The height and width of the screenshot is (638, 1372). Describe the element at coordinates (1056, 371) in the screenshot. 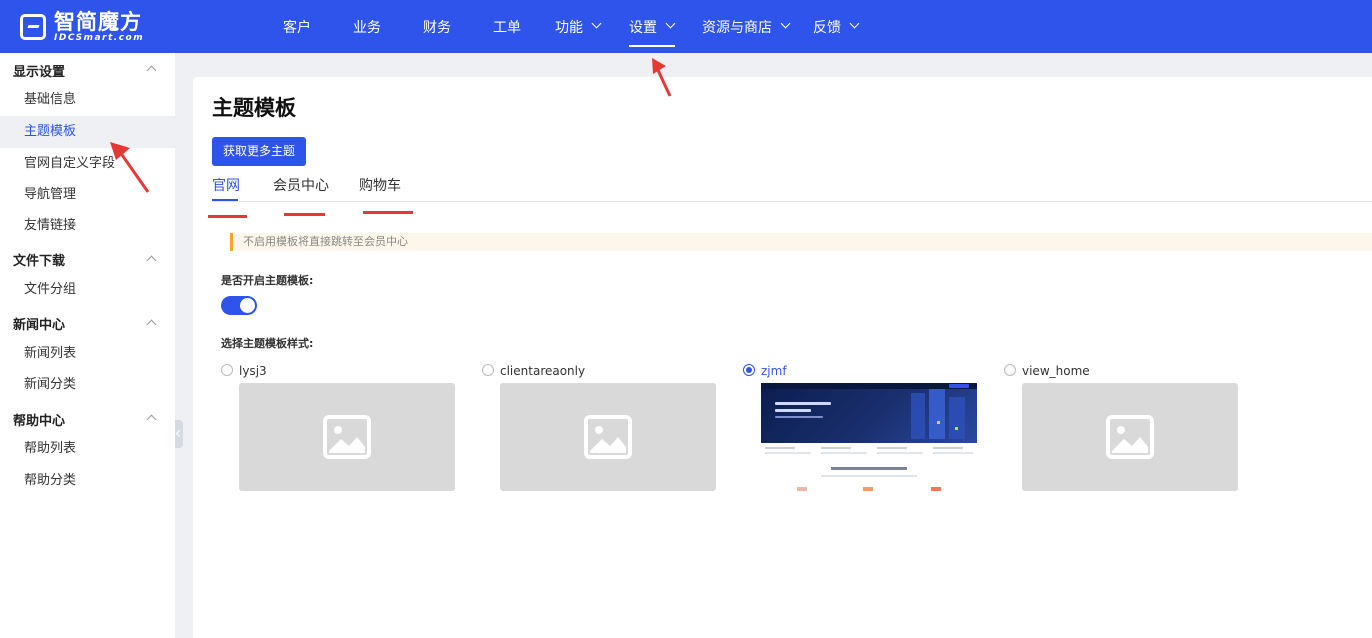

I see `theme-label-view-home: view_home` at that location.